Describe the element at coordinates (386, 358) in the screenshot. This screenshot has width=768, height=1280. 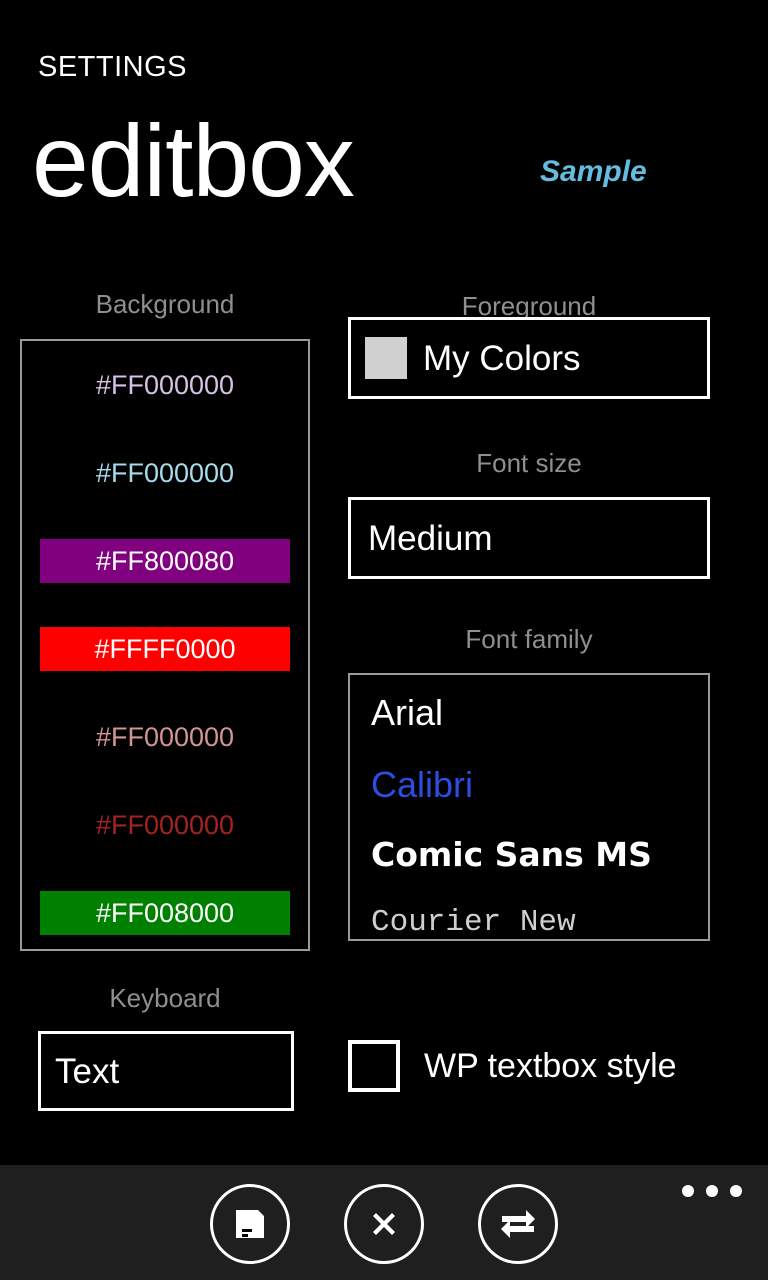
I see `foreground-color-swatch` at that location.